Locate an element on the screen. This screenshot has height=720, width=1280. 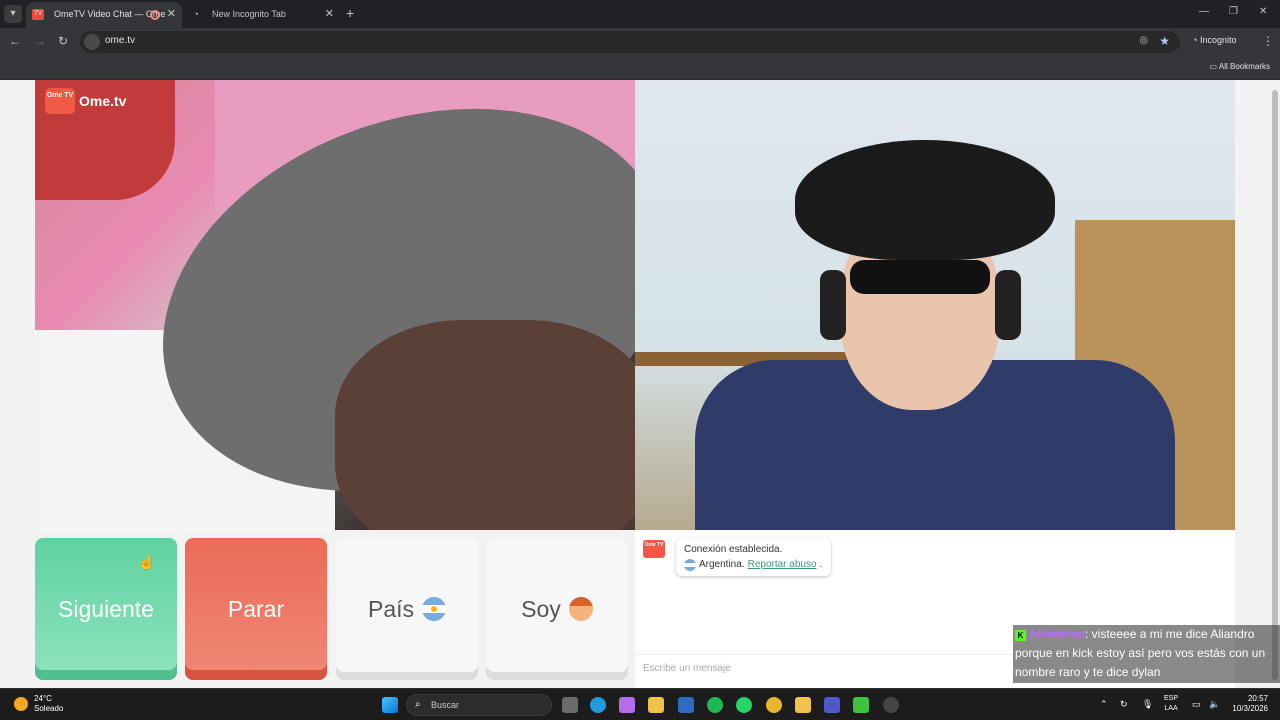
logo-text: Ome.tv is located at coordinates (103, 101).